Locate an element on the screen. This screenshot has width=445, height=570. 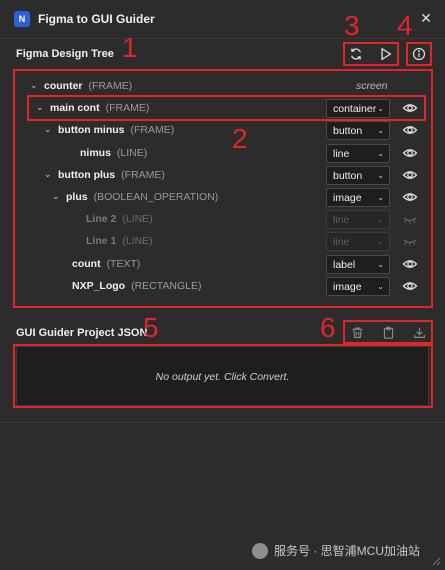
panel-divider is located at coordinates (222, 422).